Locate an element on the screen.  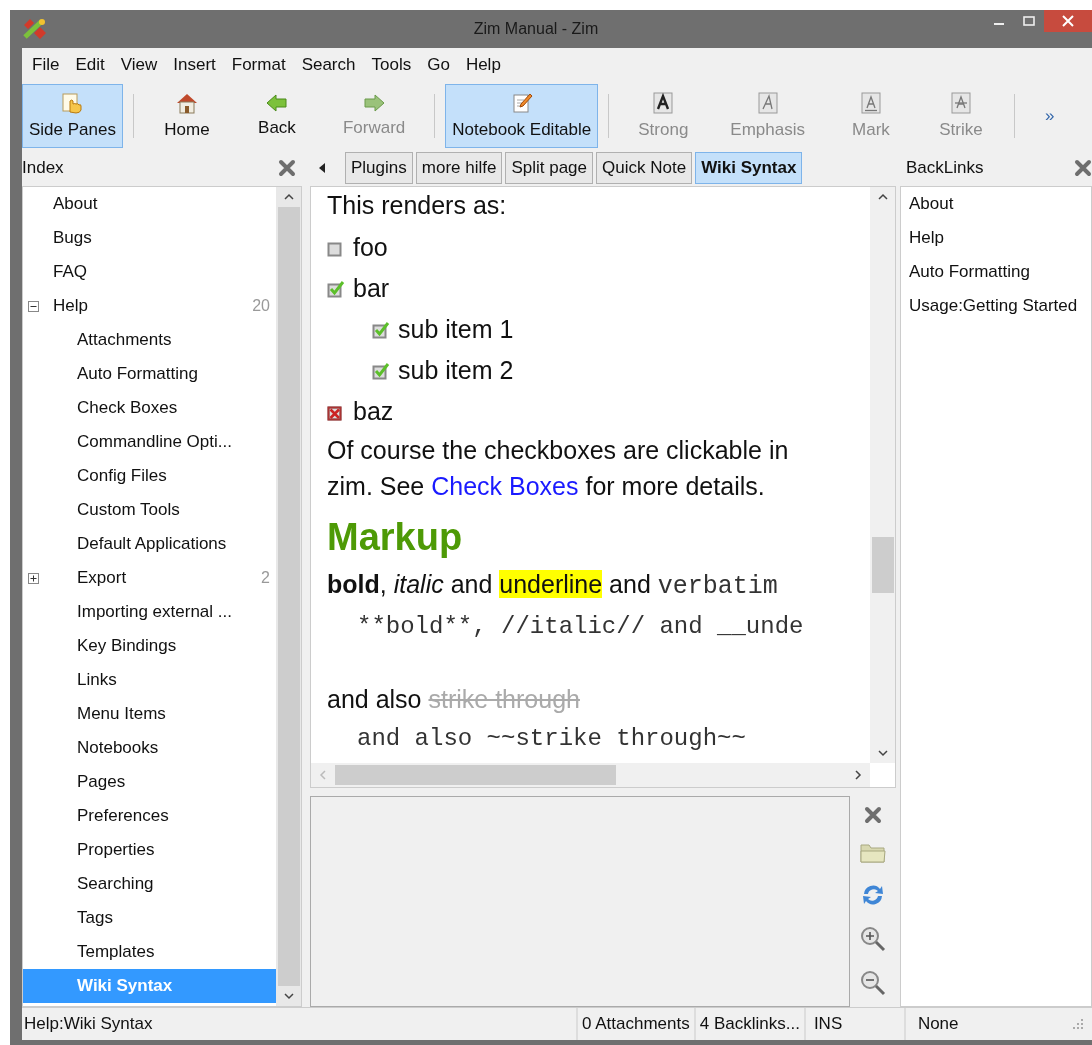
pane-title: BackLinks is located at coordinates (945, 168).